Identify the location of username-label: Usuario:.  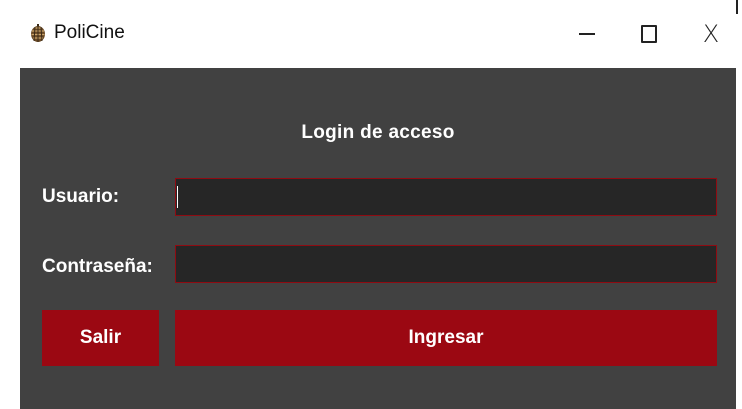
(81, 196).